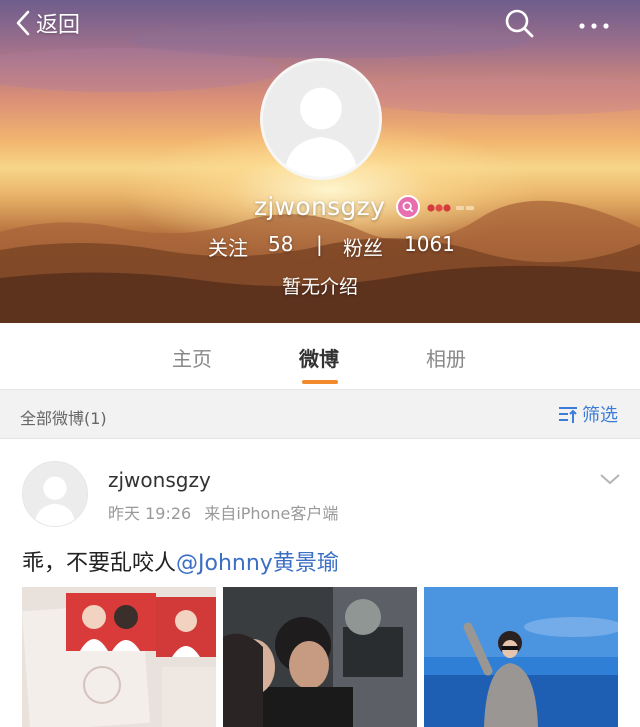 Image resolution: width=640 pixels, height=727 pixels. What do you see at coordinates (23, 23) in the screenshot?
I see `chevron-left-icon` at bounding box center [23, 23].